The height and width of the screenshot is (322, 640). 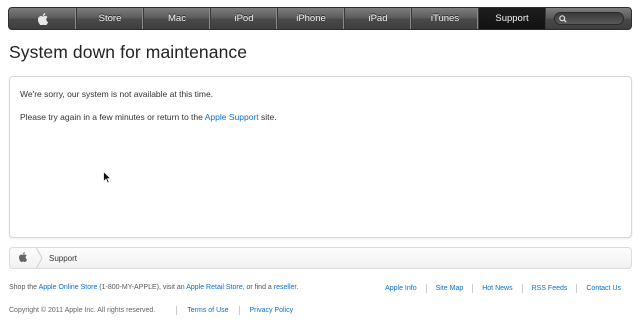 I want to click on nav-apple-home, so click(x=43, y=18).